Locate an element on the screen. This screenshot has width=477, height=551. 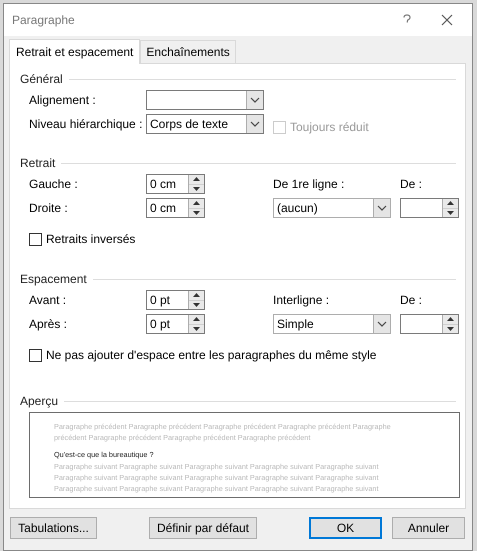
tab: Retrait et espacement is located at coordinates (74, 51).